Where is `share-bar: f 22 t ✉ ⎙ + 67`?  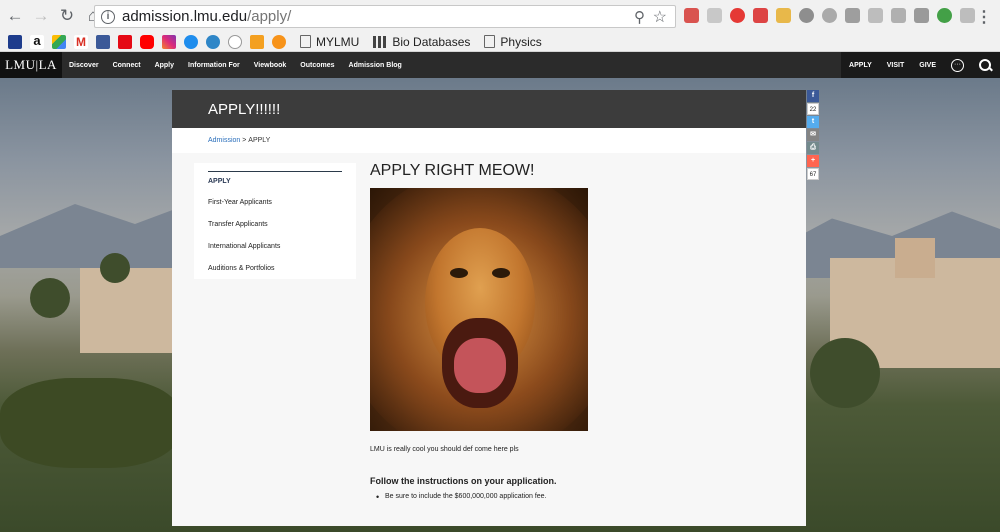 share-bar: f 22 t ✉ ⎙ + 67 is located at coordinates (813, 135).